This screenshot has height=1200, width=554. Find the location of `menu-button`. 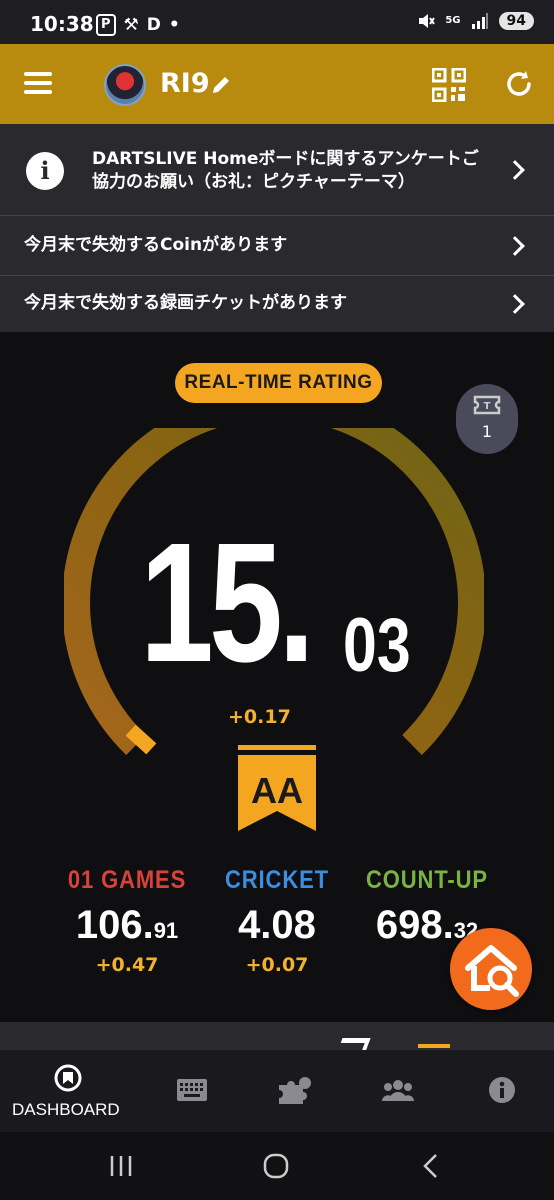

menu-button is located at coordinates (38, 84).